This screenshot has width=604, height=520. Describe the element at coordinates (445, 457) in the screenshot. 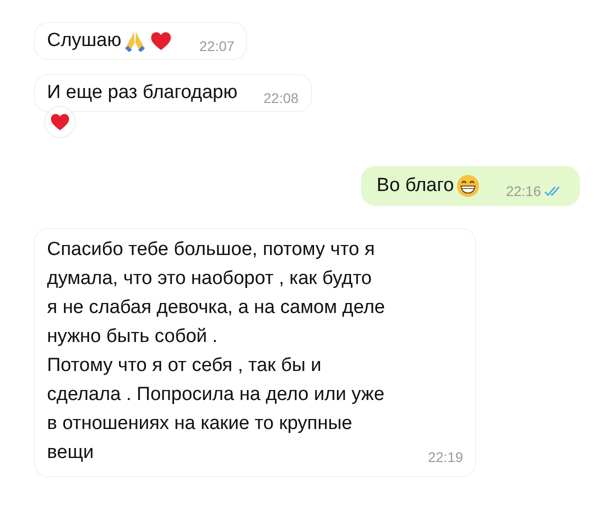

I see `message-time: 22:19` at that location.